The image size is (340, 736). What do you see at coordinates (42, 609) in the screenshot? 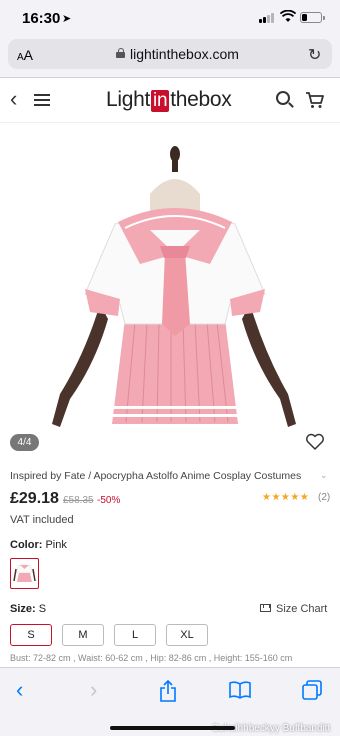
I see `size-value: S` at bounding box center [42, 609].